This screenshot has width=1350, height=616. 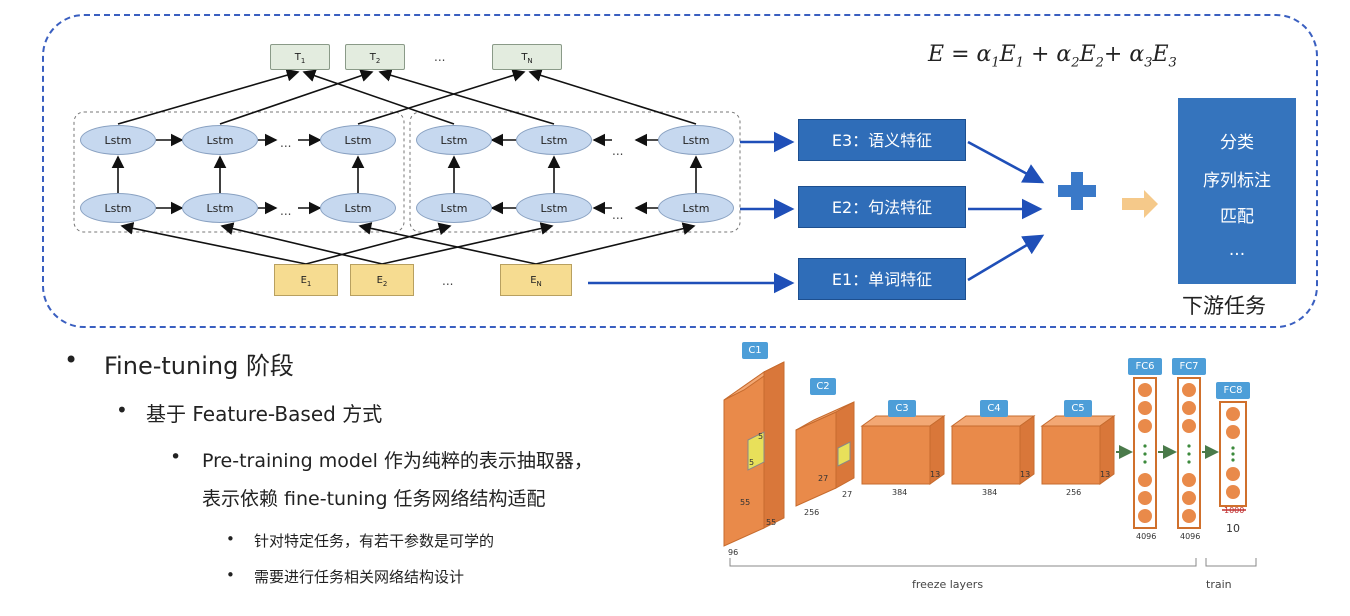 I want to click on c3-block, so click(x=896, y=455).